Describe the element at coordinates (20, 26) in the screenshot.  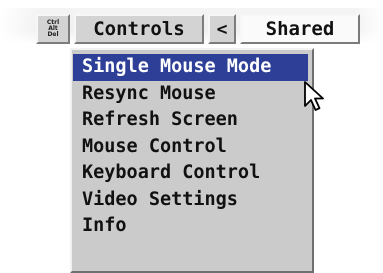
I see `toolbar-fade-left` at that location.